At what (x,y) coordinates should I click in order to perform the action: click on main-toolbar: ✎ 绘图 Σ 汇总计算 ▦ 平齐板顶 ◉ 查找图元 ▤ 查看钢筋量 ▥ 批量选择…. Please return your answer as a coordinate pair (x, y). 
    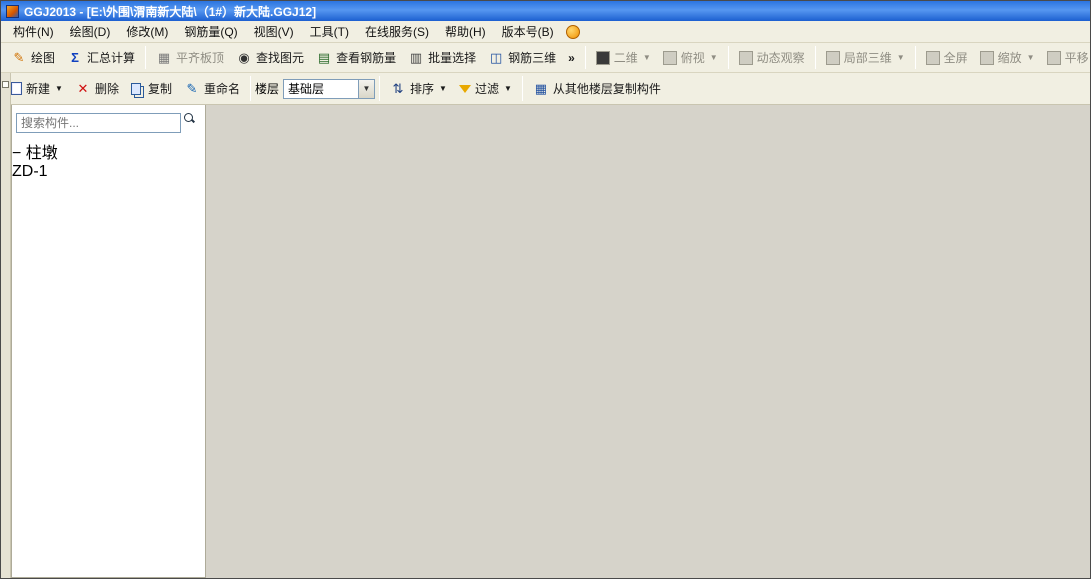
    Looking at the image, I should click on (545, 58).